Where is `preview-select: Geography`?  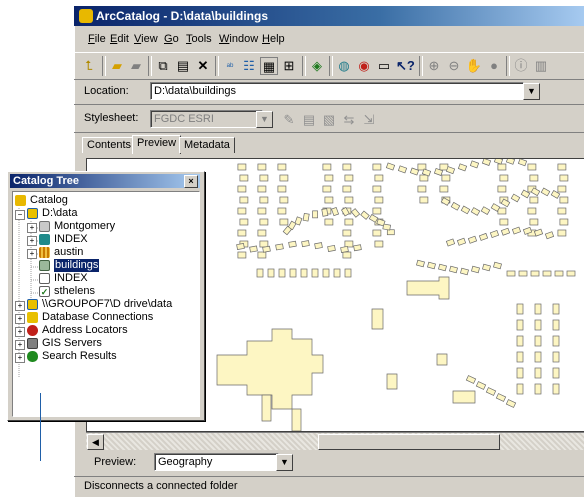
preview-select: Geography is located at coordinates (216, 462).